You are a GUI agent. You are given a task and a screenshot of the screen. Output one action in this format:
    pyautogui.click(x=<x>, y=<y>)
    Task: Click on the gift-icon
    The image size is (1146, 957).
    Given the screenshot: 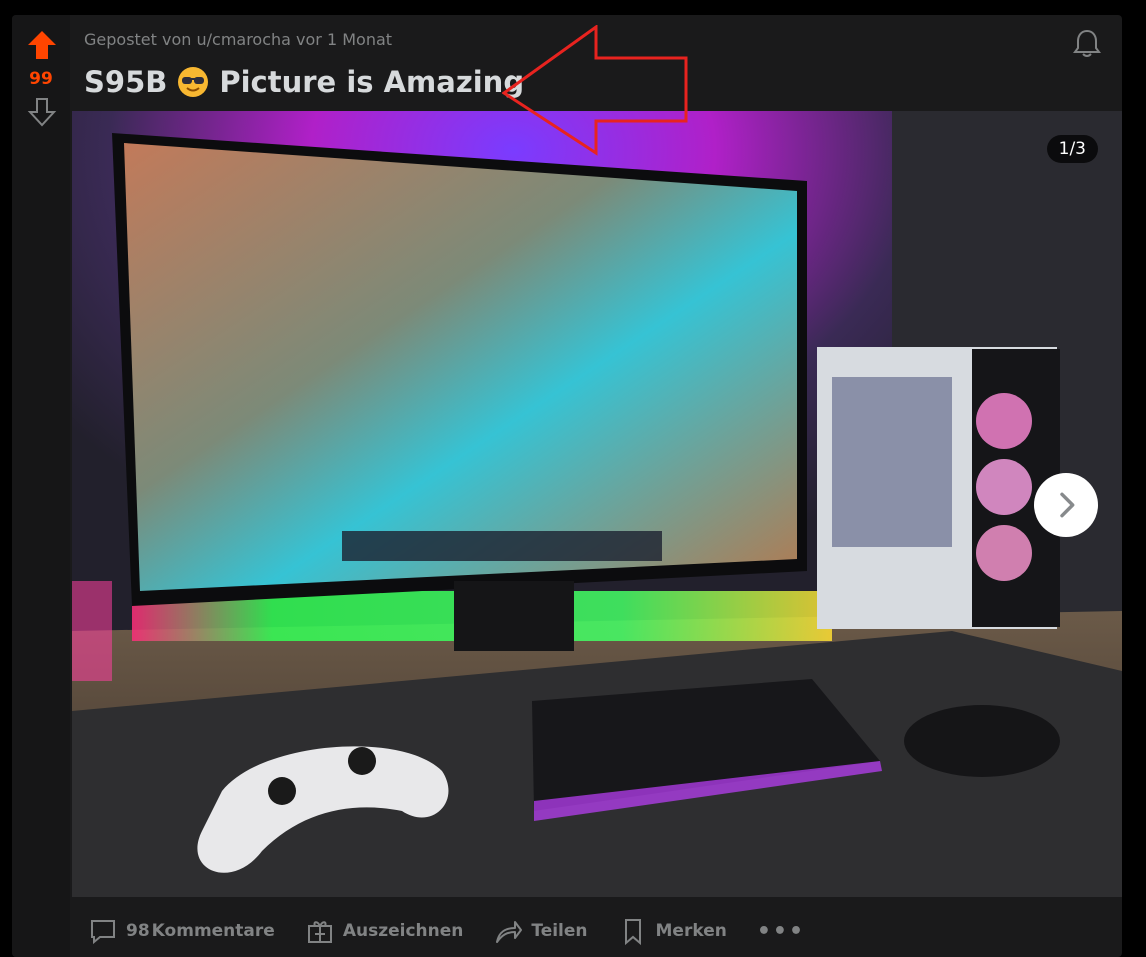 What is the action you would take?
    pyautogui.click(x=319, y=932)
    